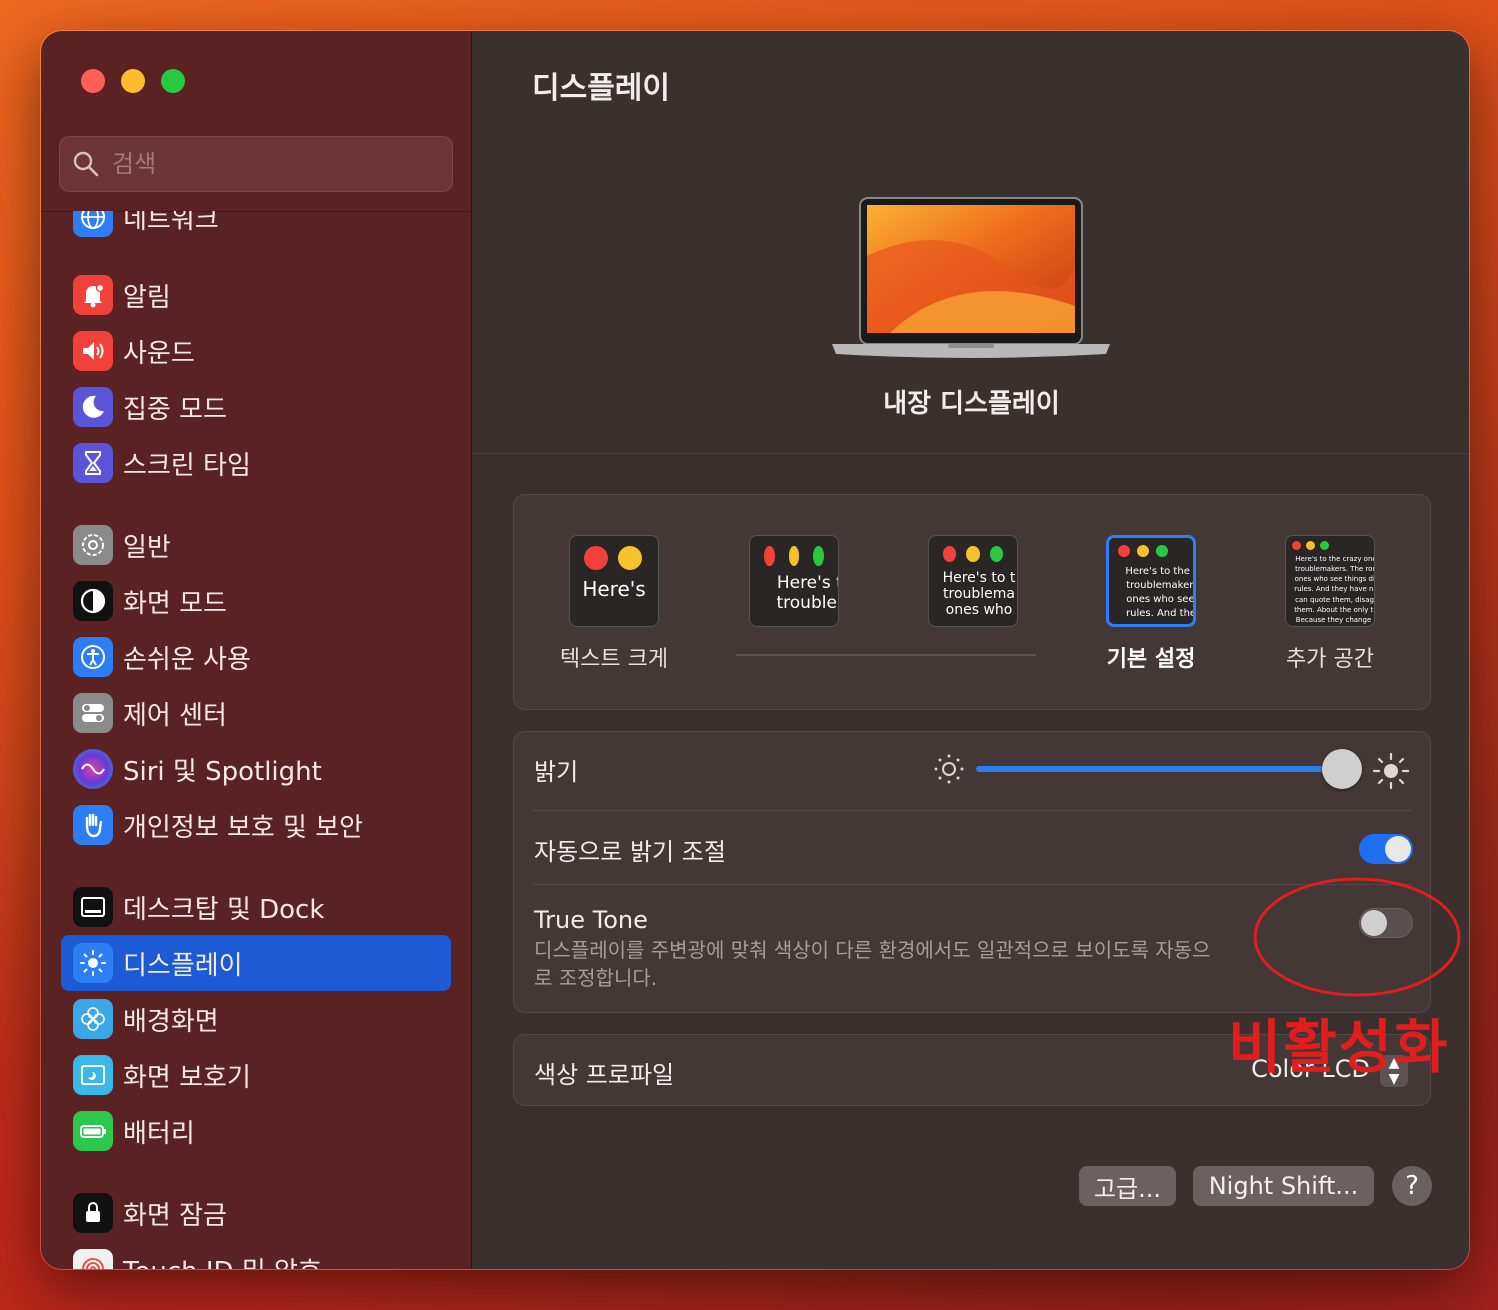  Describe the element at coordinates (972, 810) in the screenshot. I see `row-divider` at that location.